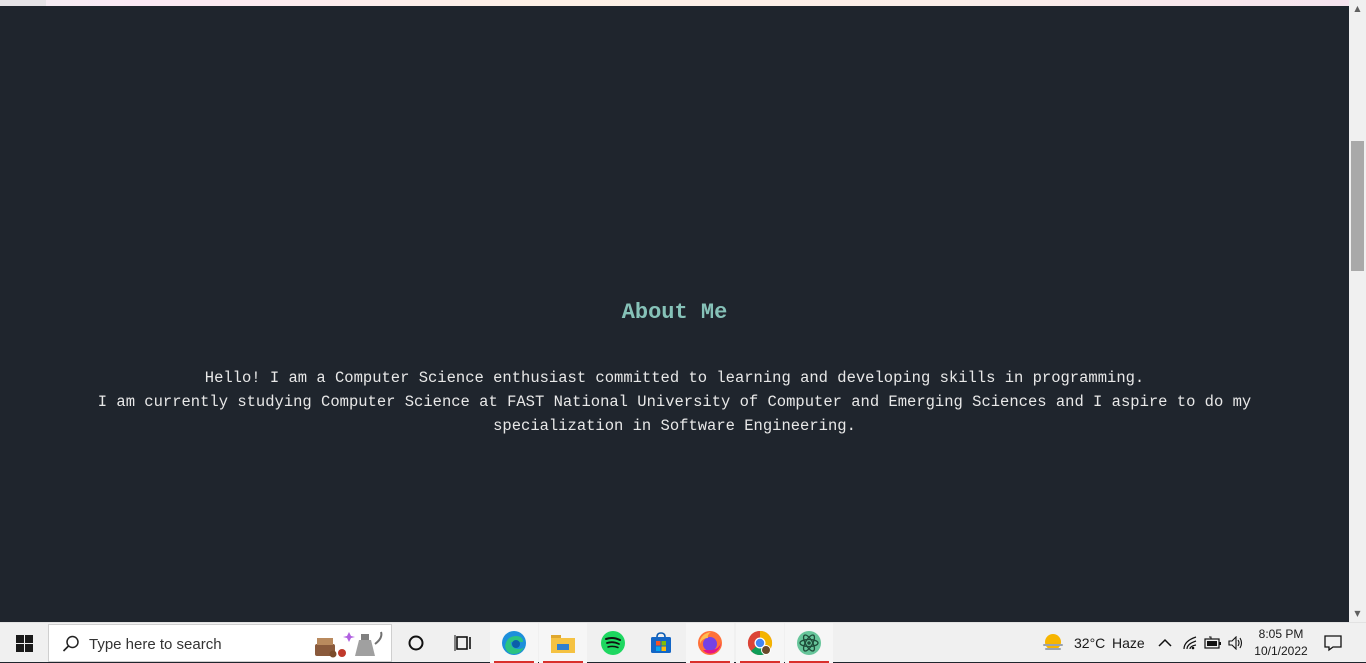  I want to click on volume-button, so click(1236, 643).